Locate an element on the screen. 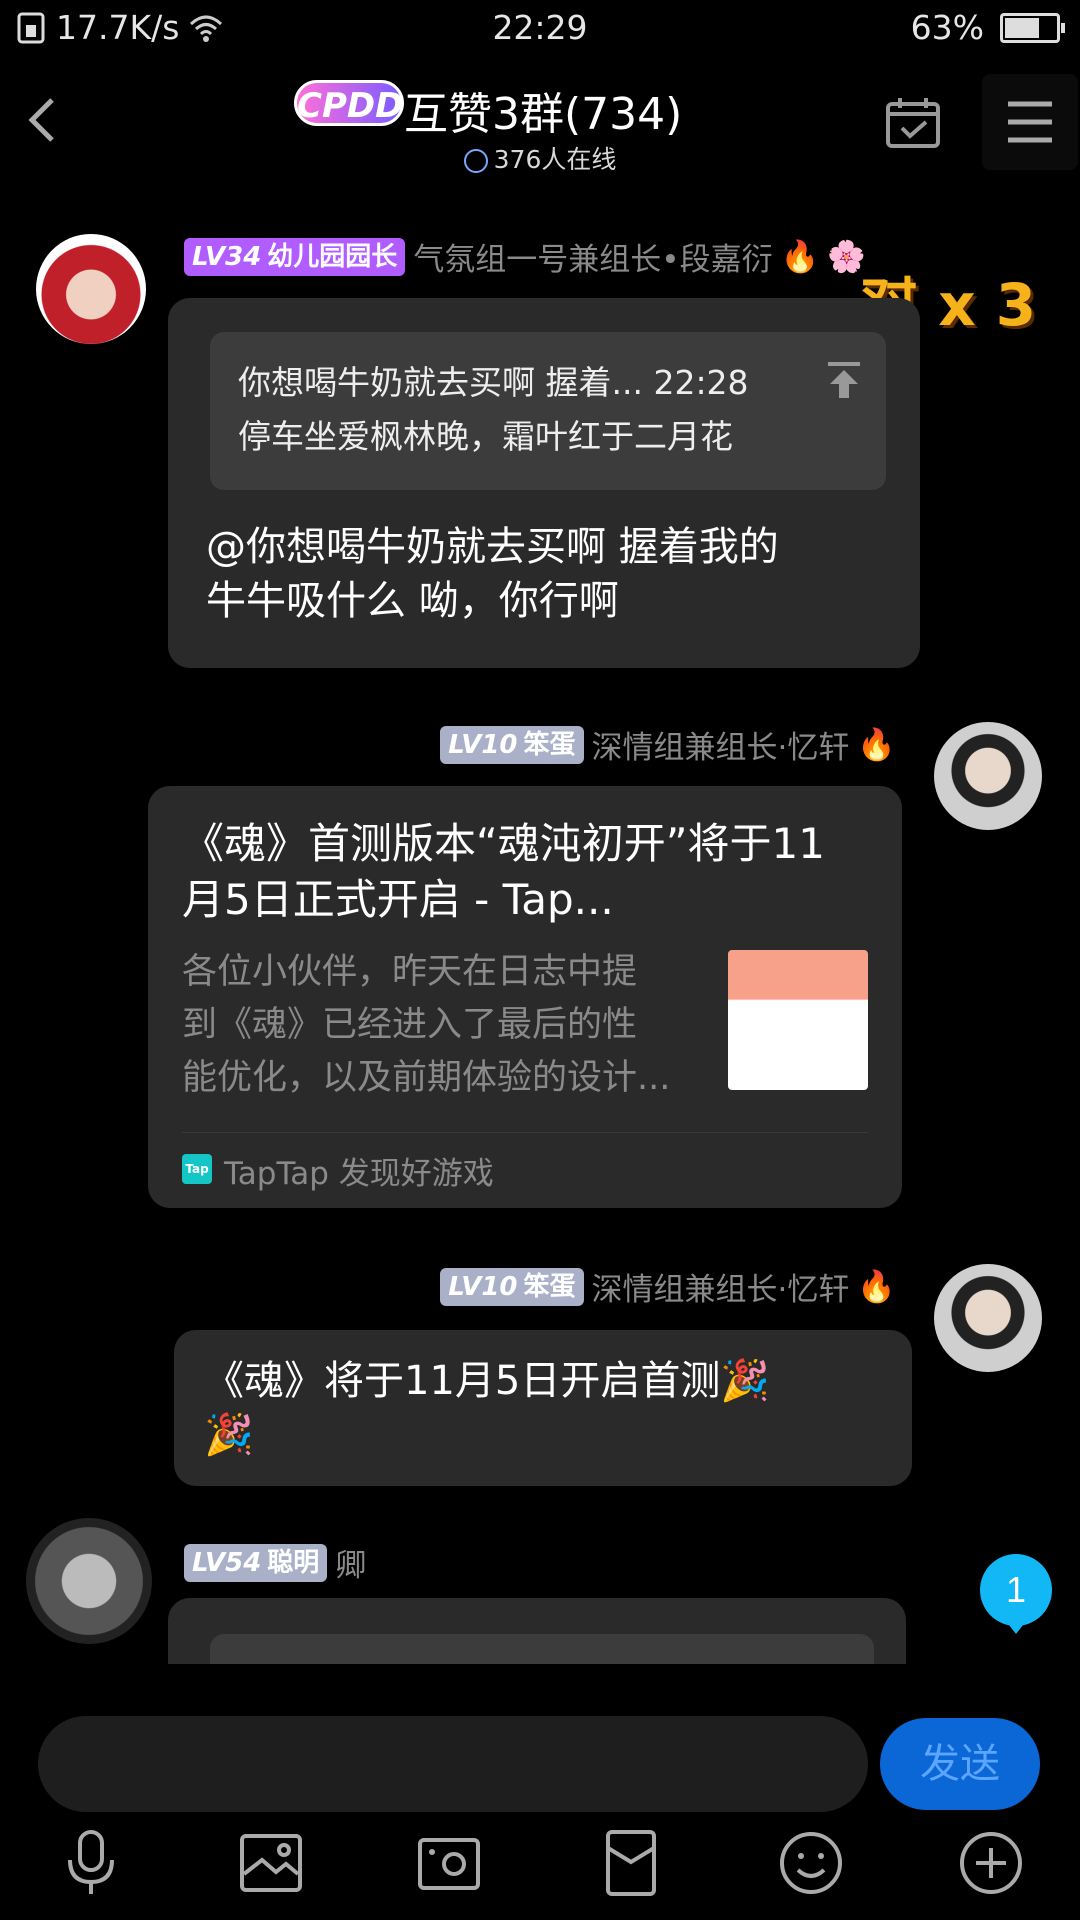 Image resolution: width=1080 pixels, height=1920 pixels. message-bubble: 《魂》将于11月5日开启首测🎉 🎉 is located at coordinates (543, 1408).